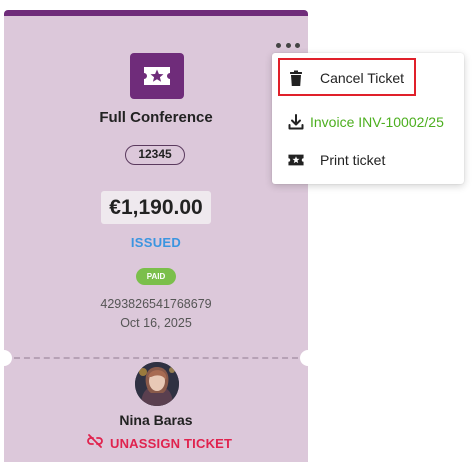 This screenshot has width=473, height=466. Describe the element at coordinates (156, 323) in the screenshot. I see `ticket-date: Oct 16, 2025` at that location.